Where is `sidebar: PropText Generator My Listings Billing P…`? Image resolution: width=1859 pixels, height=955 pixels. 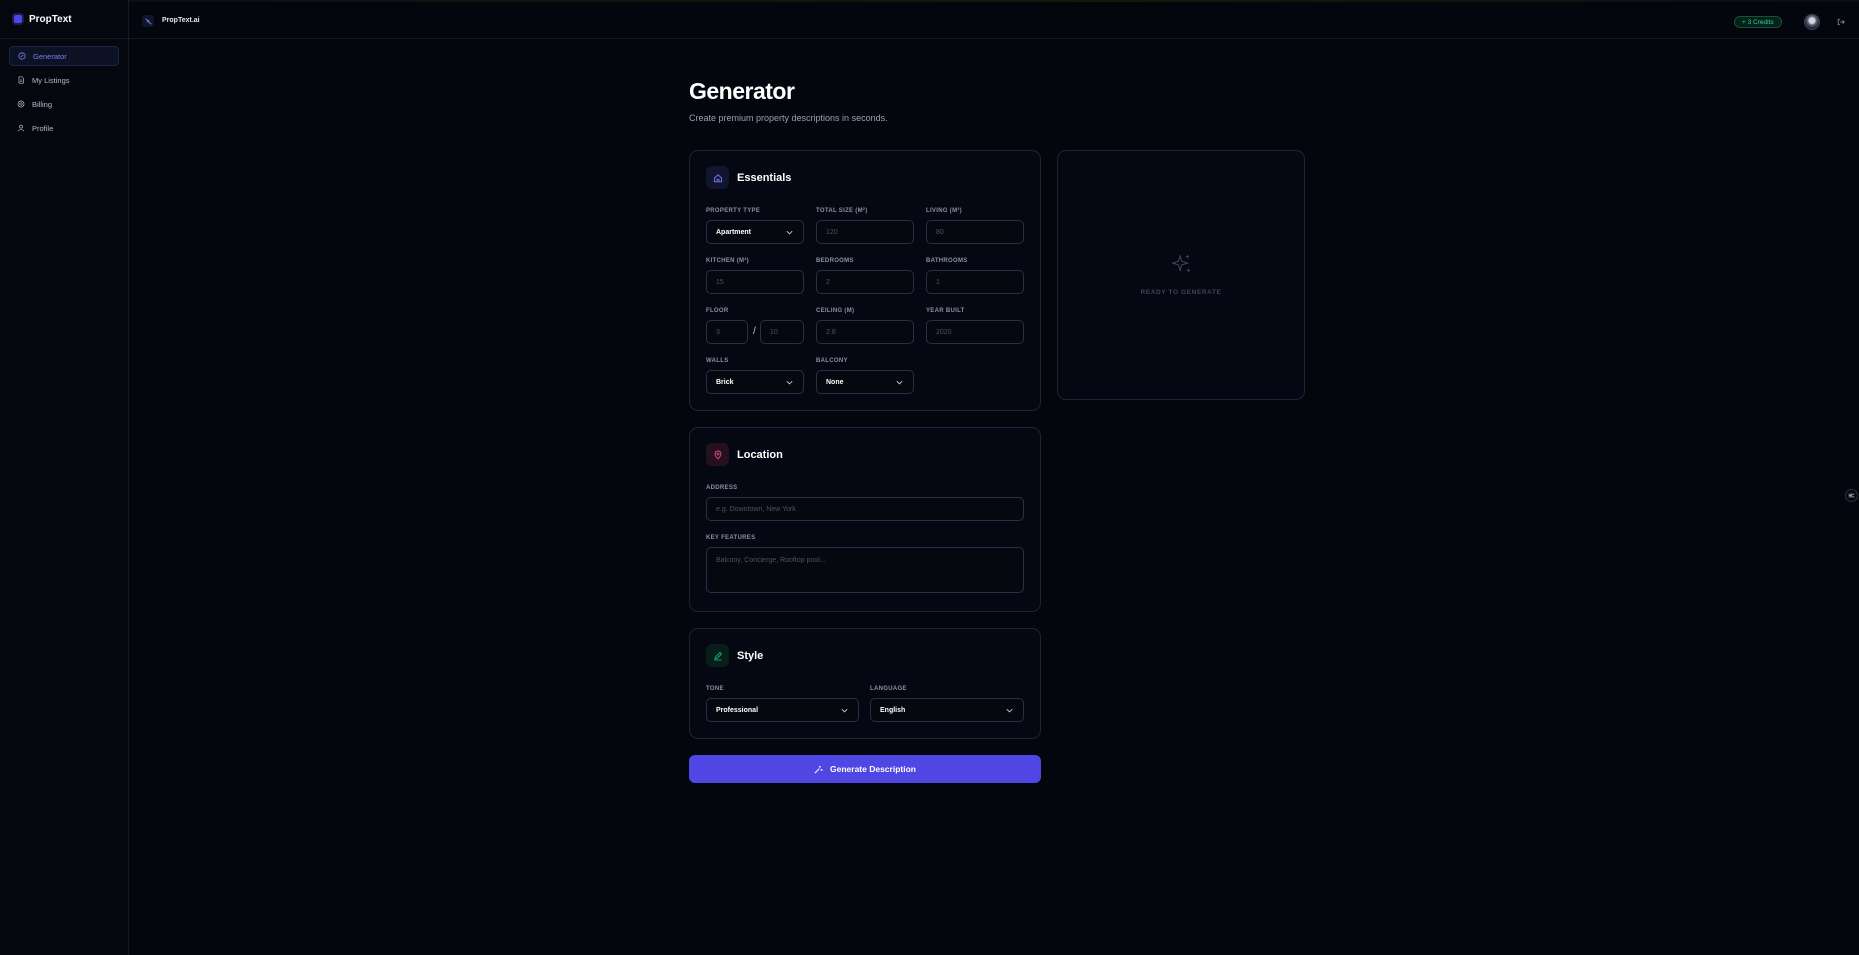
sidebar: PropText Generator My Listings Billing P… is located at coordinates (64, 477).